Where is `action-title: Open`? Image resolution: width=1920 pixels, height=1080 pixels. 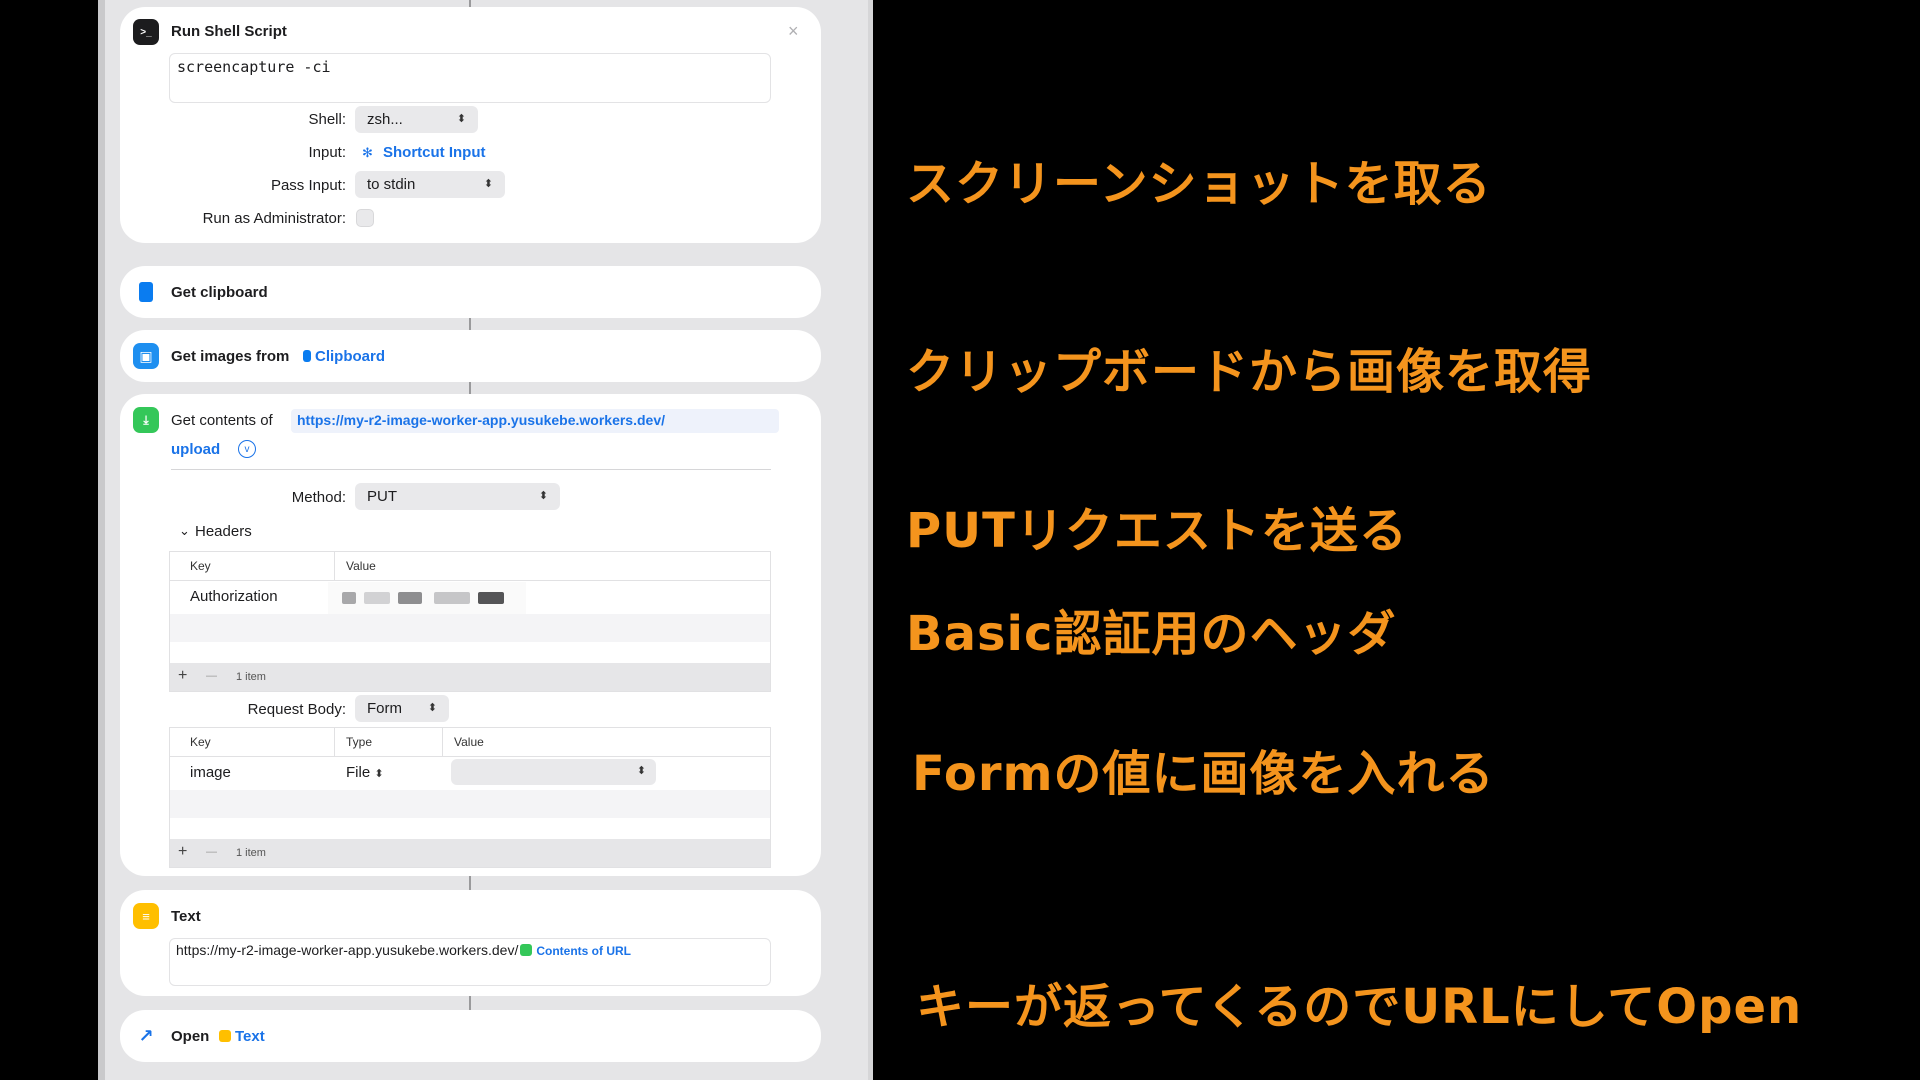
action-title: Open is located at coordinates (190, 1036).